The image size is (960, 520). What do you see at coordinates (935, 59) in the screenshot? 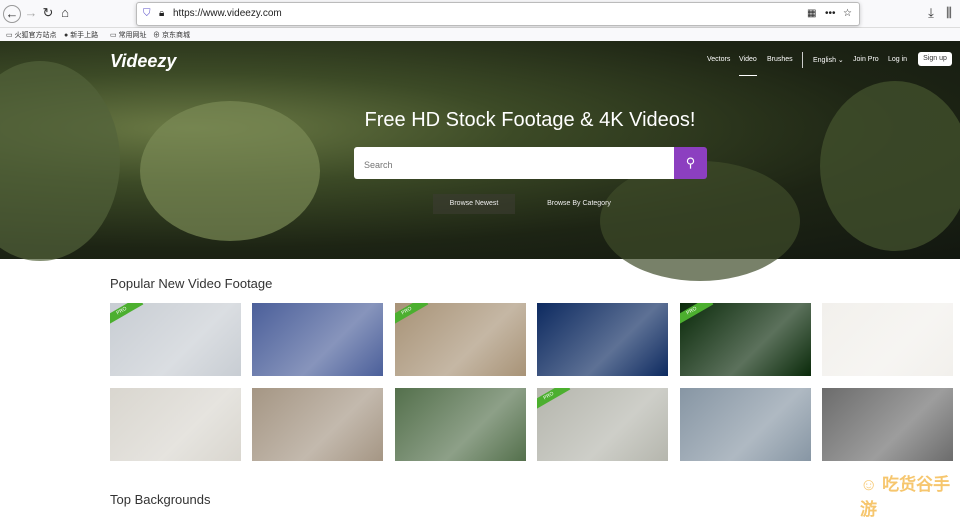
I see `signup-button: Sign up` at bounding box center [935, 59].